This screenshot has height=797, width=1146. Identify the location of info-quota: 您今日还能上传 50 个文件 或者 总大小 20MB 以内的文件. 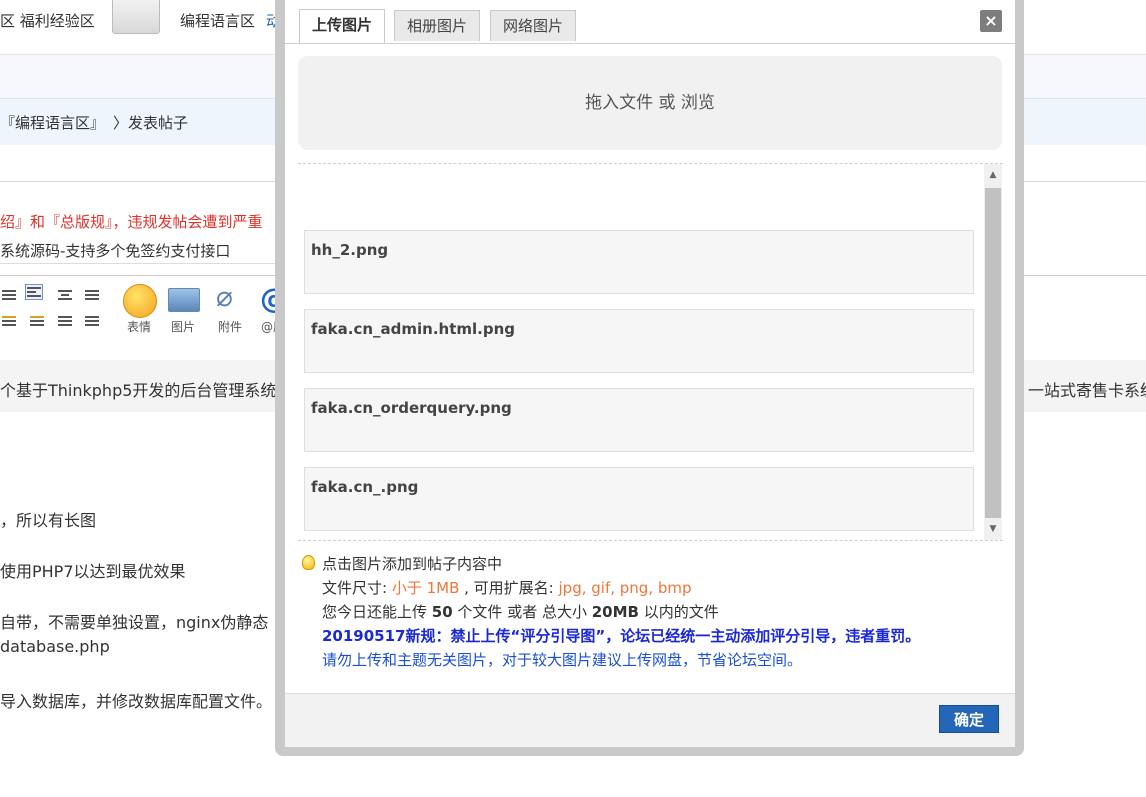
(520, 612).